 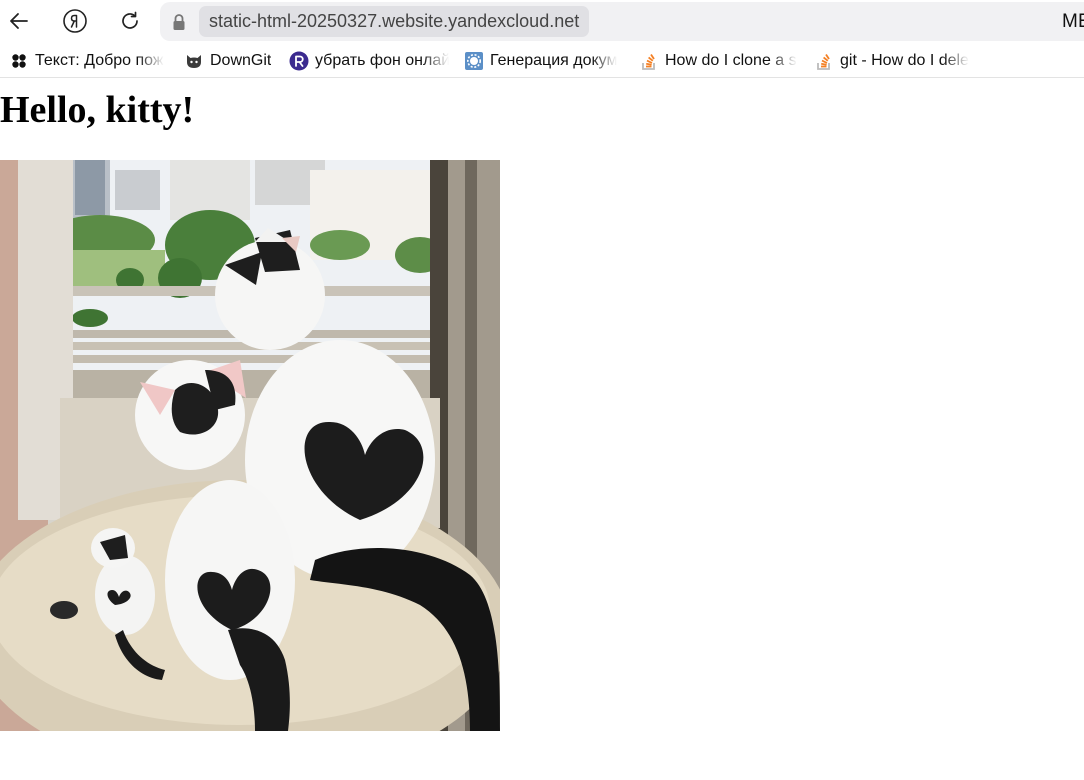 I want to click on bookmark-text-dobro: Текст: Добро пож, so click(x=89, y=61).